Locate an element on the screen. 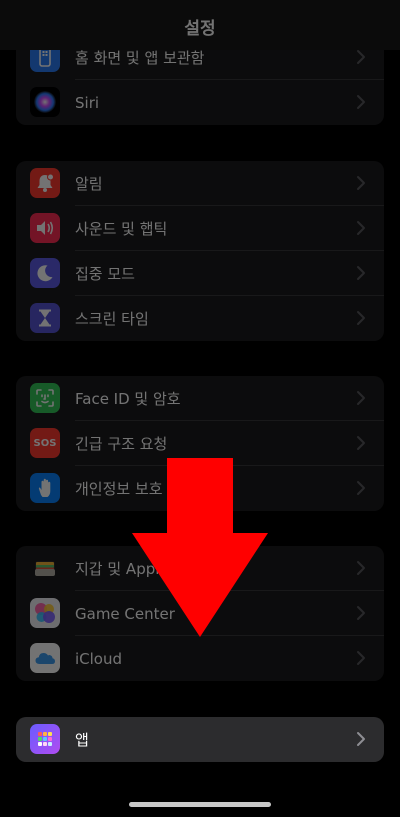 This screenshot has width=400, height=817. sos-text: SOS is located at coordinates (45, 443).